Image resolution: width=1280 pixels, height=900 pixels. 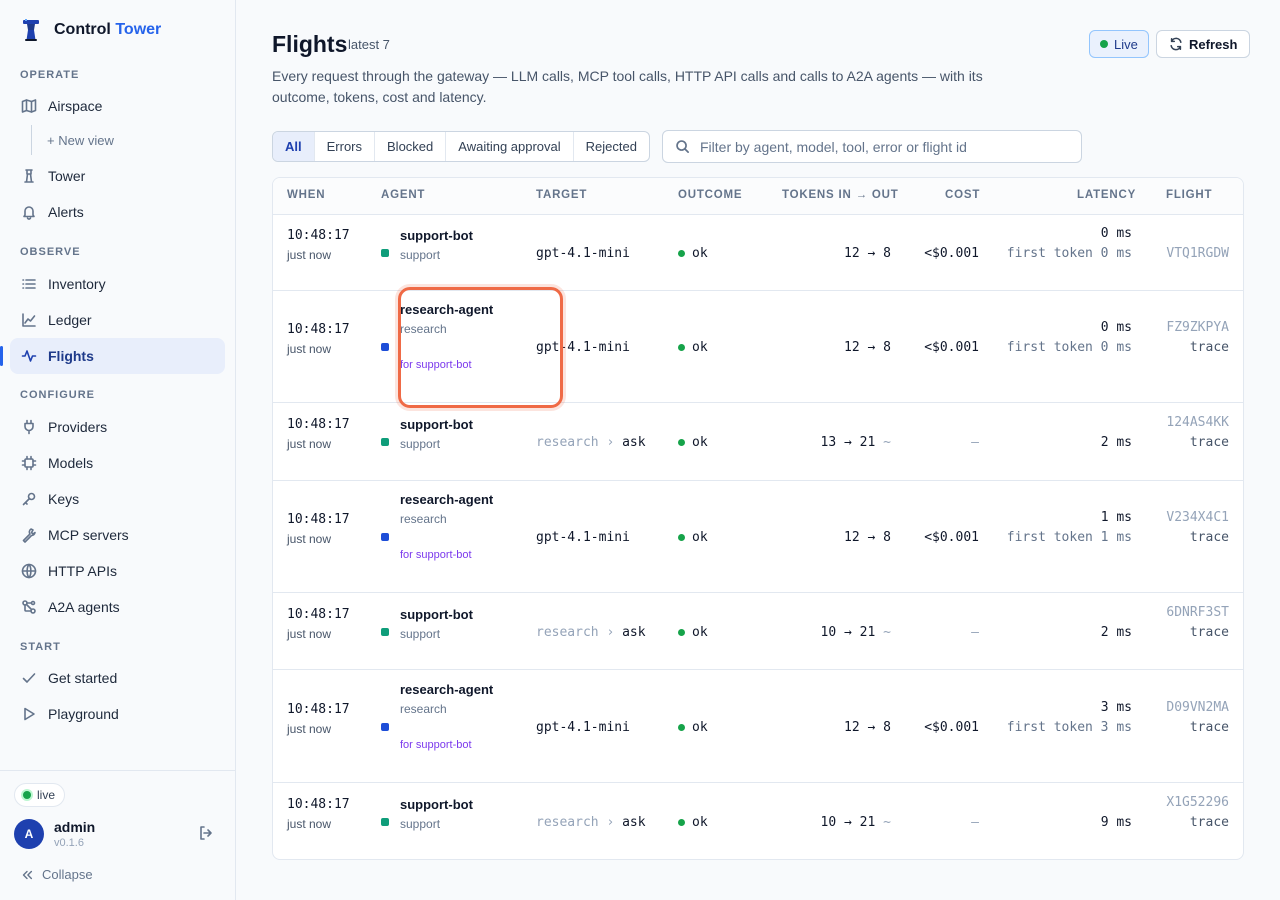 What do you see at coordinates (108, 29) in the screenshot?
I see `brand-name: Control Tower` at bounding box center [108, 29].